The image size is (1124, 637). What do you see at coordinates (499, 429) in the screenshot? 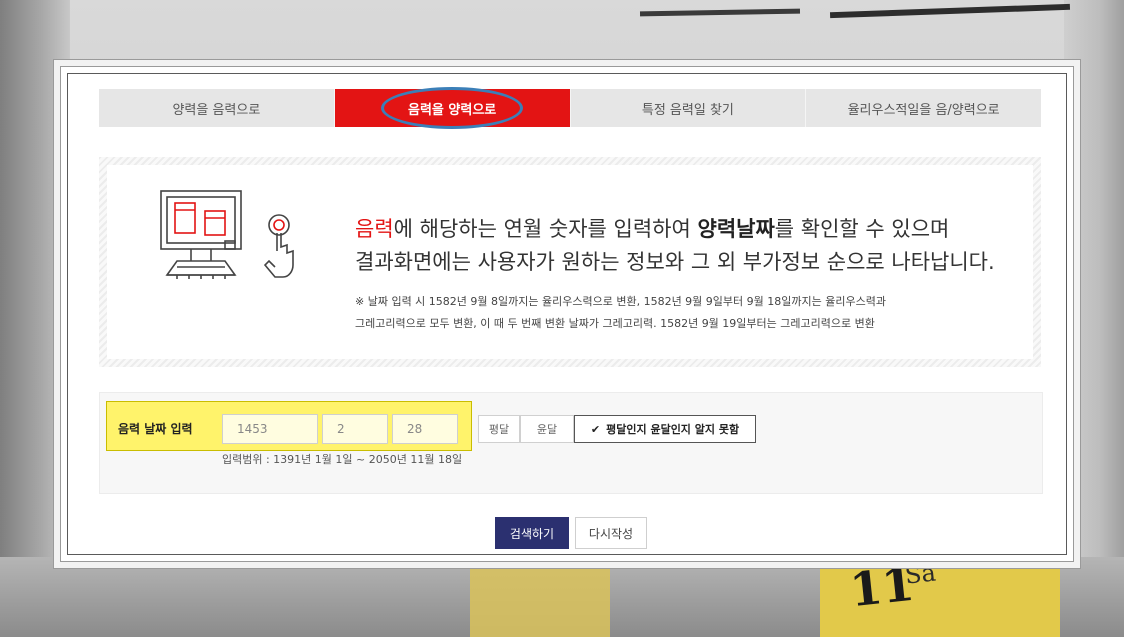
I see `normal-month-option: 평달` at bounding box center [499, 429].